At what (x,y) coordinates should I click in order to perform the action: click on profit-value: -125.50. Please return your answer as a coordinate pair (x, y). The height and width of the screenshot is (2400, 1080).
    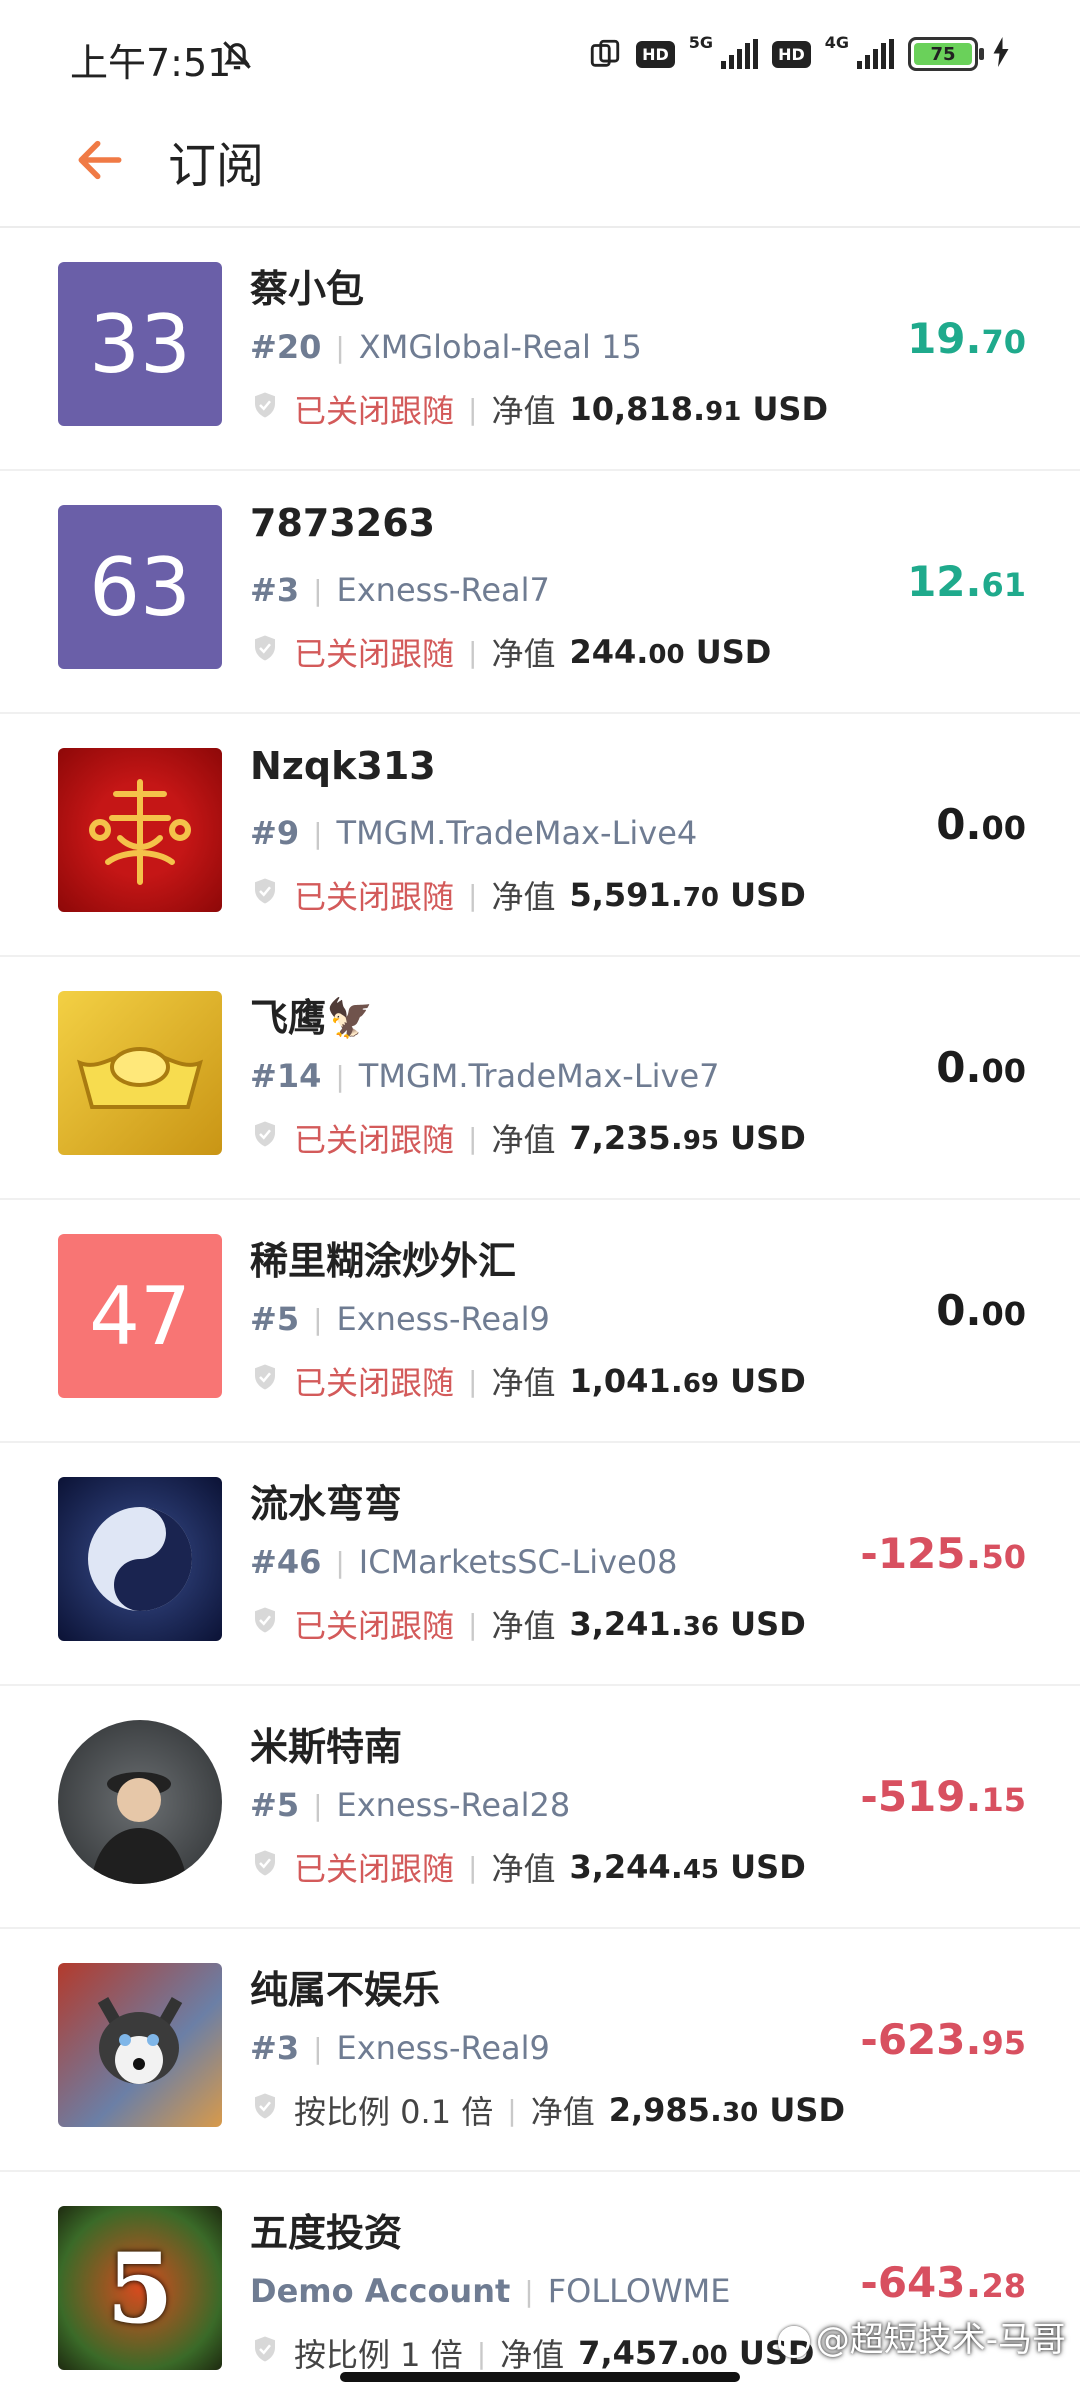
    Looking at the image, I should click on (943, 1553).